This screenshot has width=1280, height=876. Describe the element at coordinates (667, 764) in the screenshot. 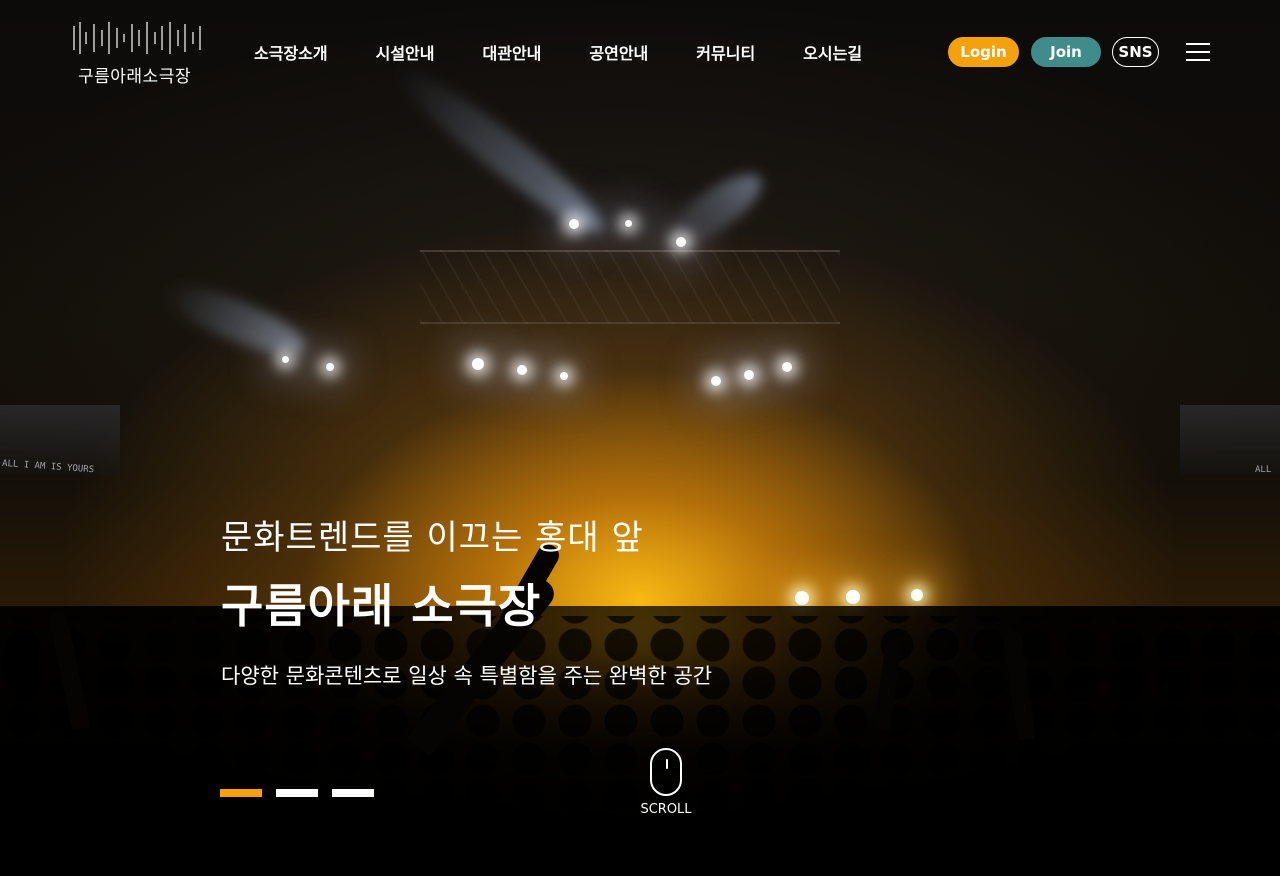

I see `mouse-wheel` at that location.